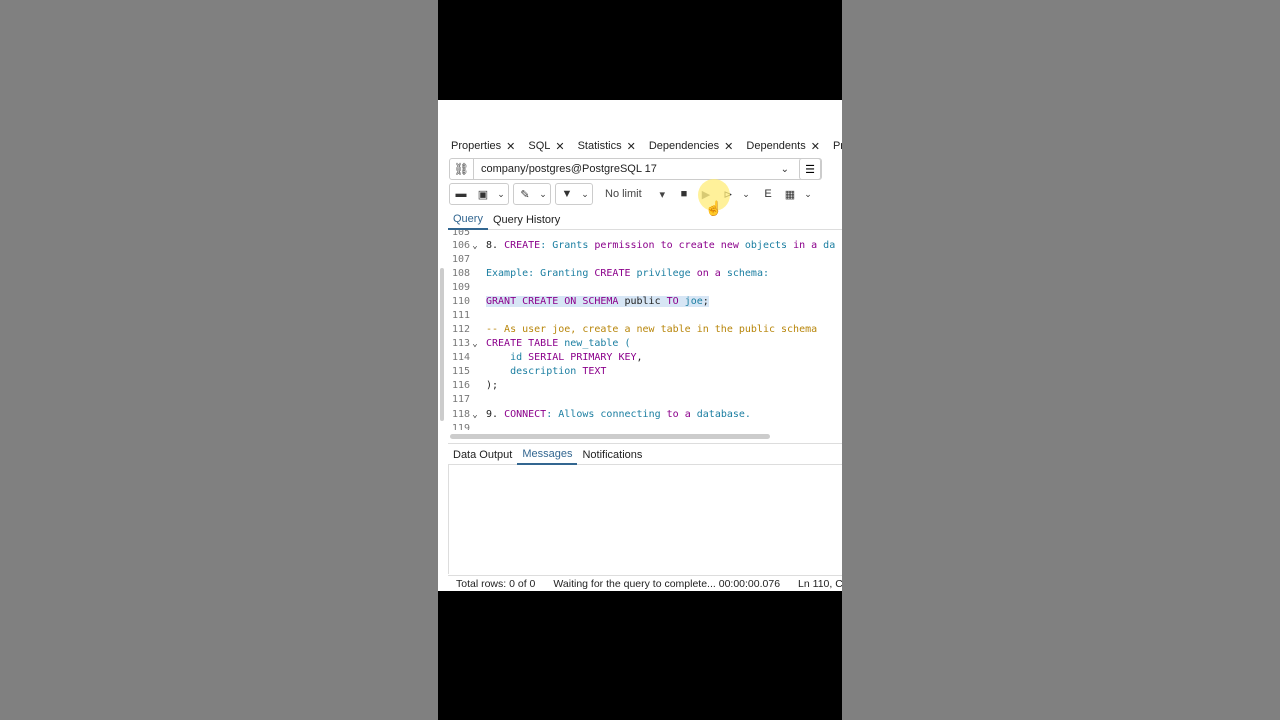  Describe the element at coordinates (645, 519) in the screenshot. I see `messages-panel` at that location.